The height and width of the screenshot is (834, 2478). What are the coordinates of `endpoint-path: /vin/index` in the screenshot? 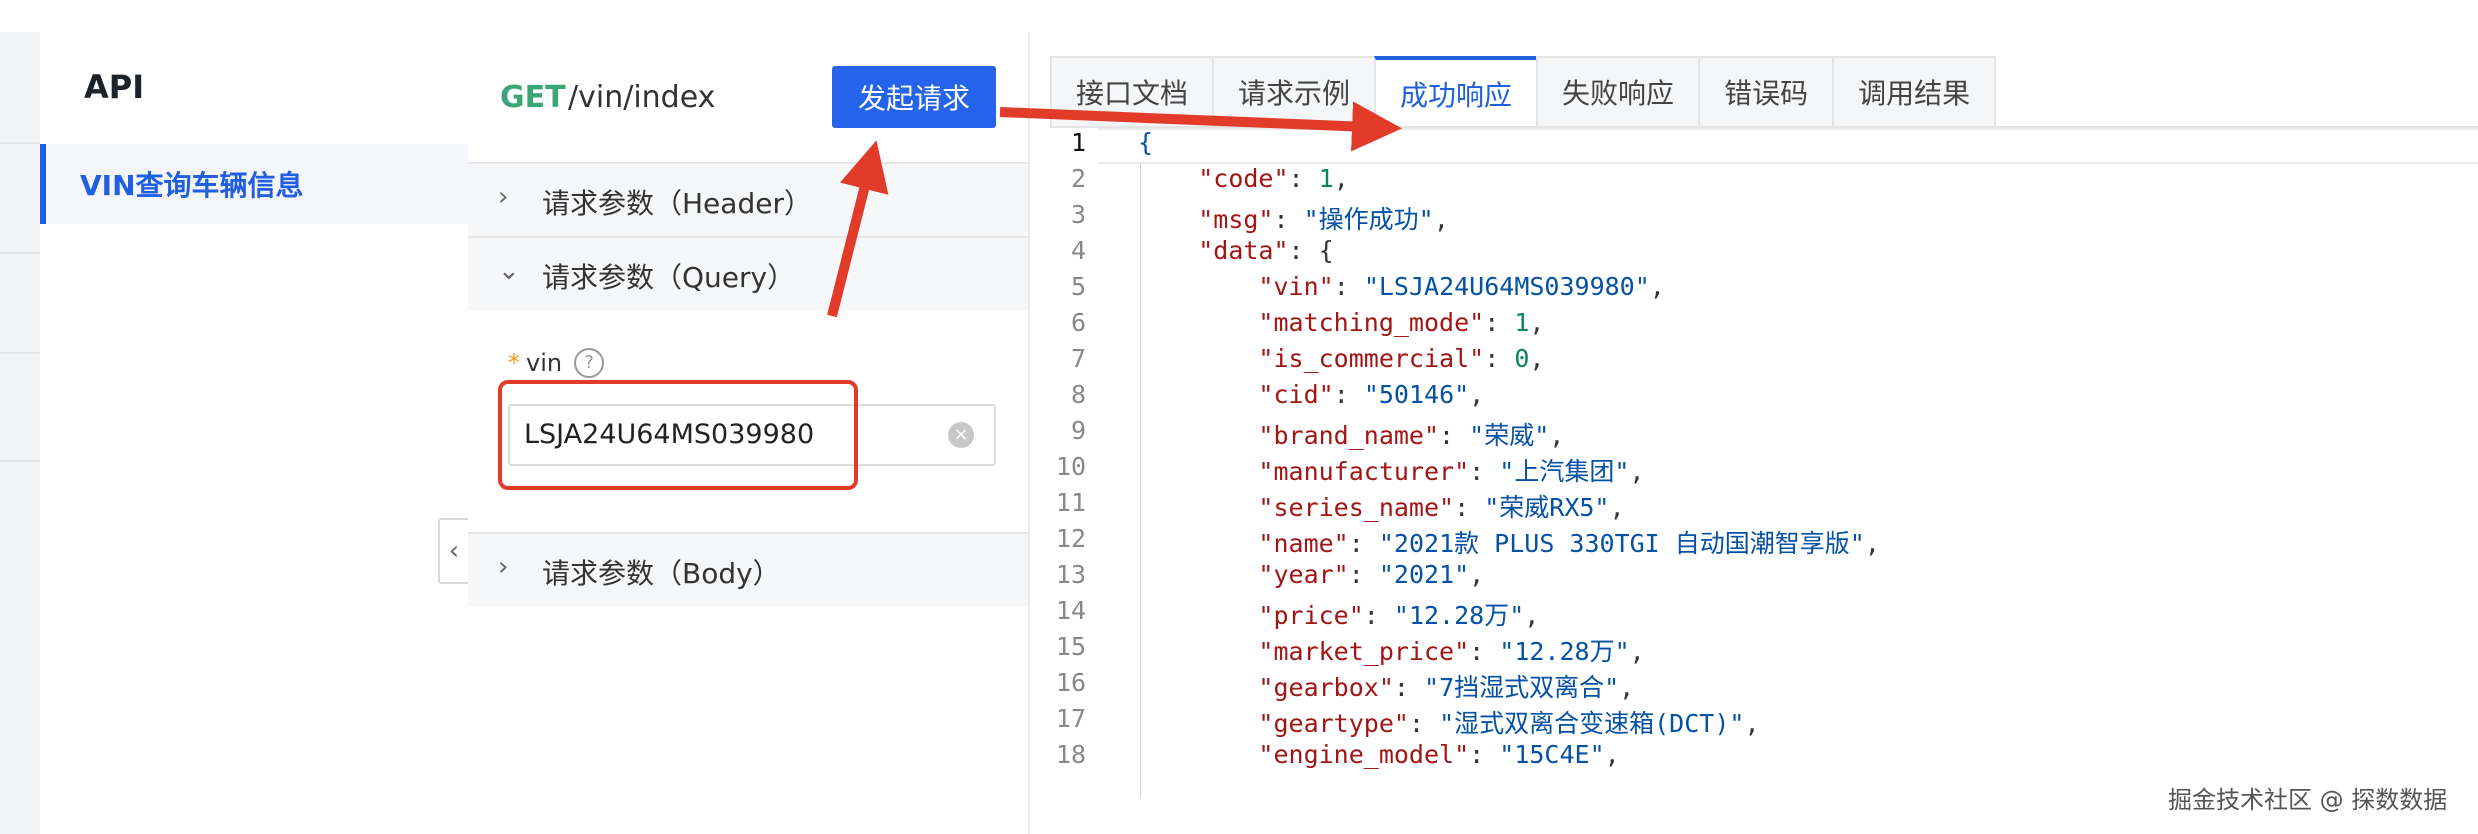 It's located at (642, 97).